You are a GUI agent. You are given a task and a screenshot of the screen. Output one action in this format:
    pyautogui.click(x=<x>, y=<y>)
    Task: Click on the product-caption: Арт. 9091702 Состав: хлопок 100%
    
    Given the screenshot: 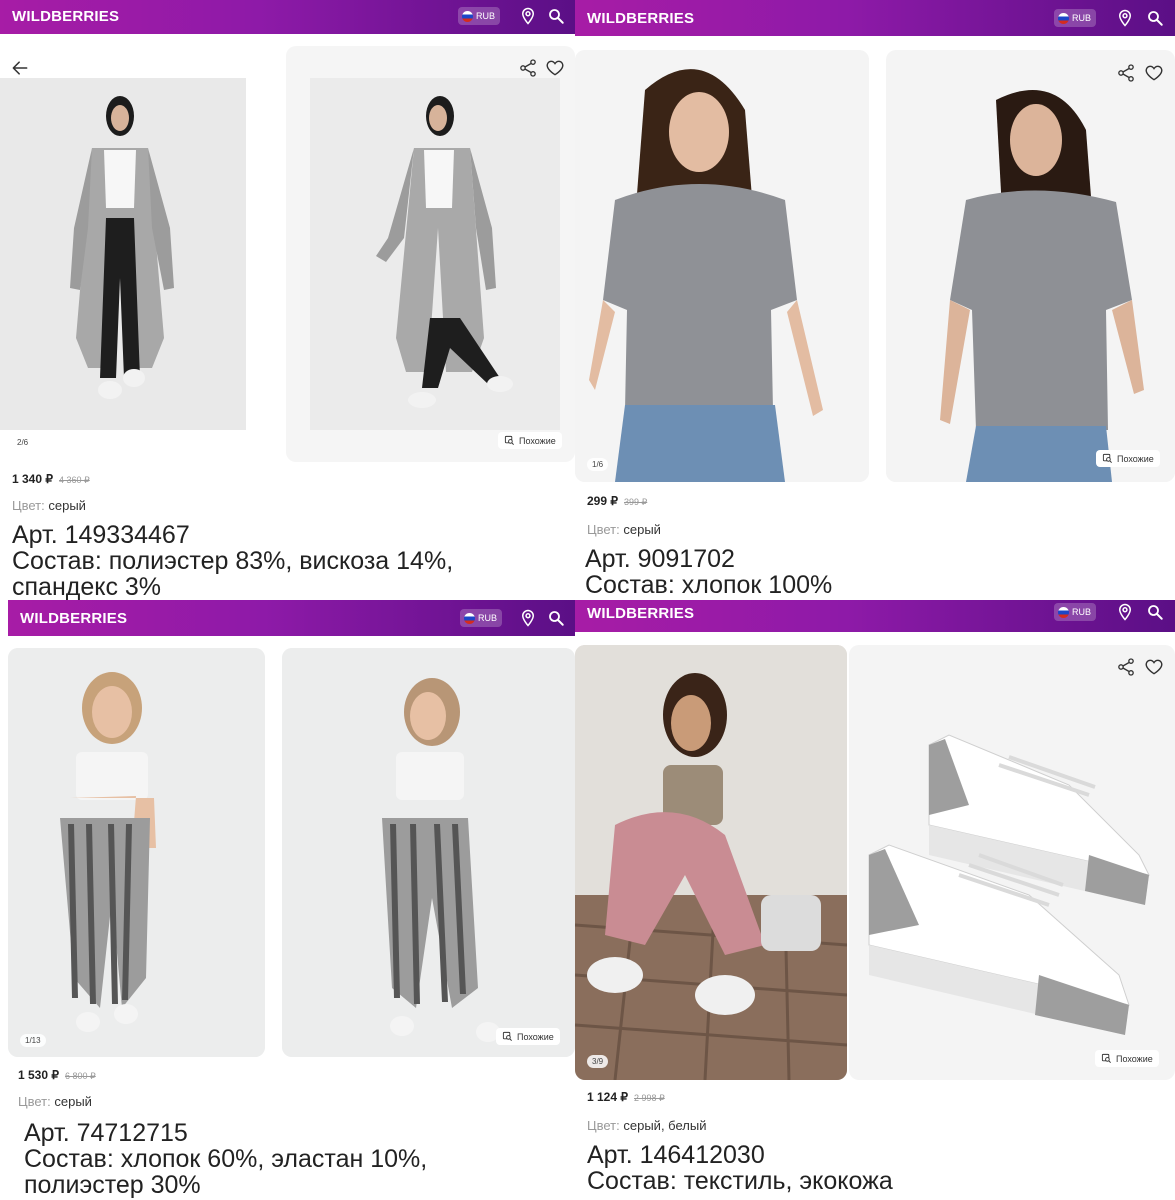 What is the action you would take?
    pyautogui.click(x=708, y=572)
    